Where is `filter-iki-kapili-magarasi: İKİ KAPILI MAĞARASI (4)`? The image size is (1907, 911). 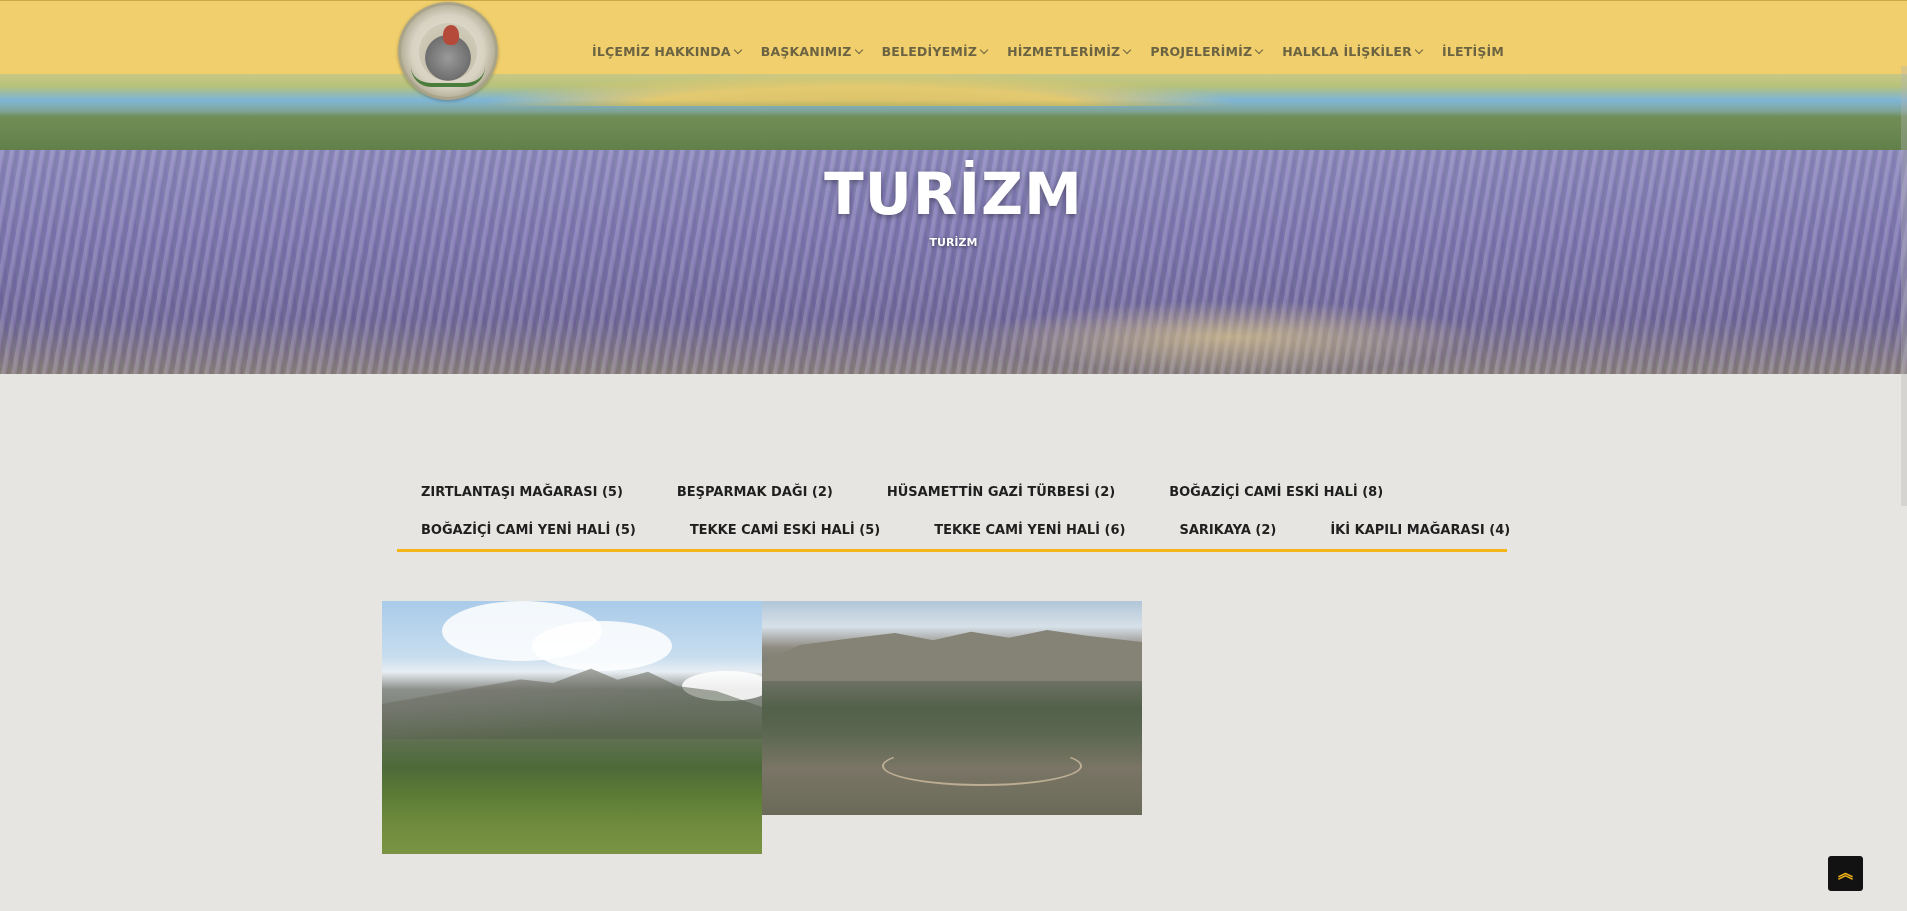
filter-iki-kapili-magarasi: İKİ KAPILI MAĞARASI (4) is located at coordinates (1420, 530).